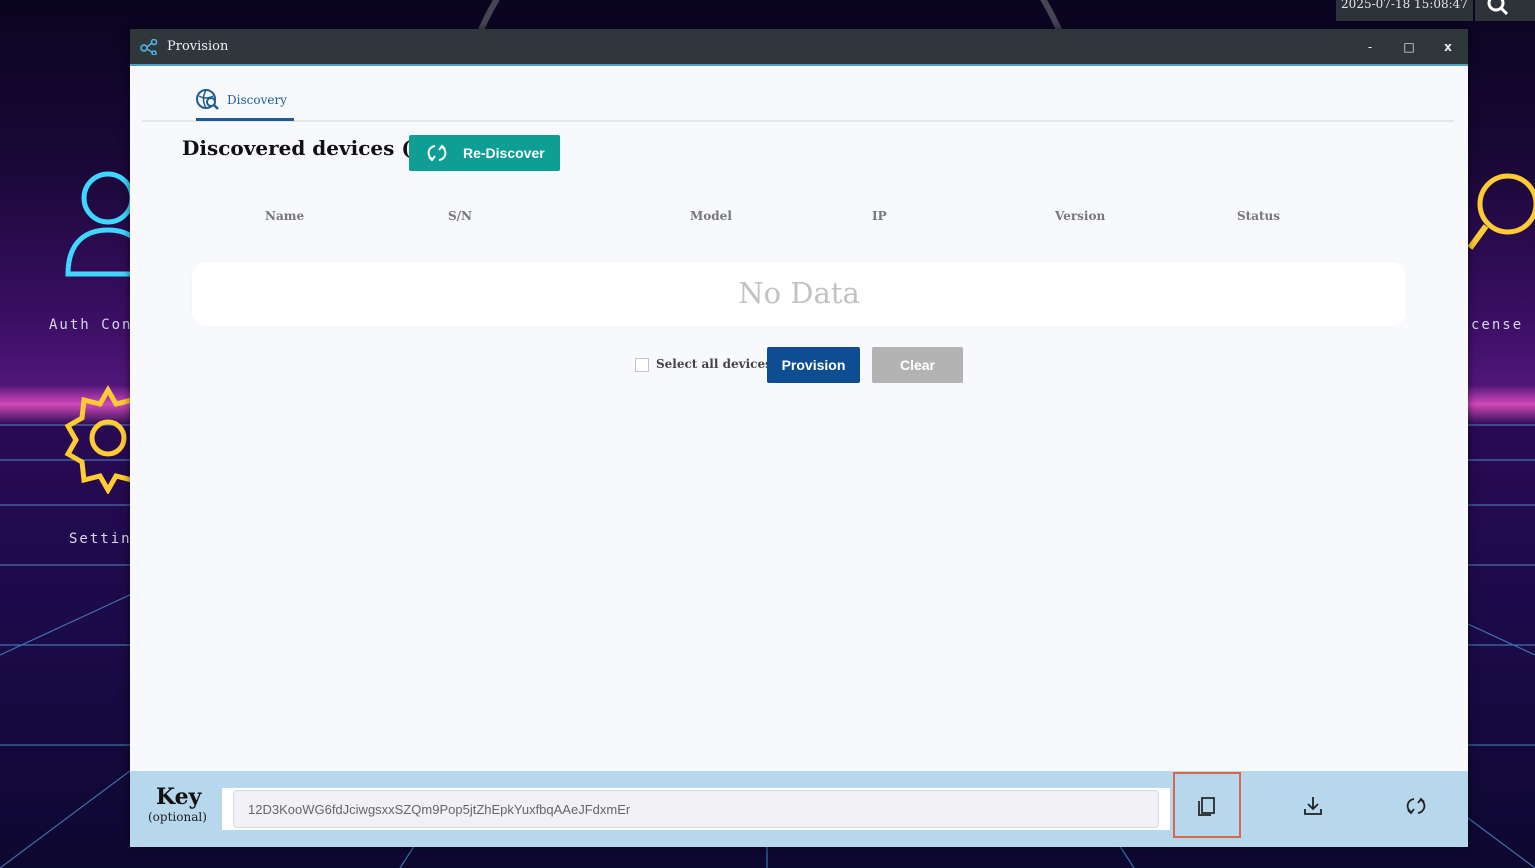  Describe the element at coordinates (207, 99) in the screenshot. I see `globe-search-icon` at that location.